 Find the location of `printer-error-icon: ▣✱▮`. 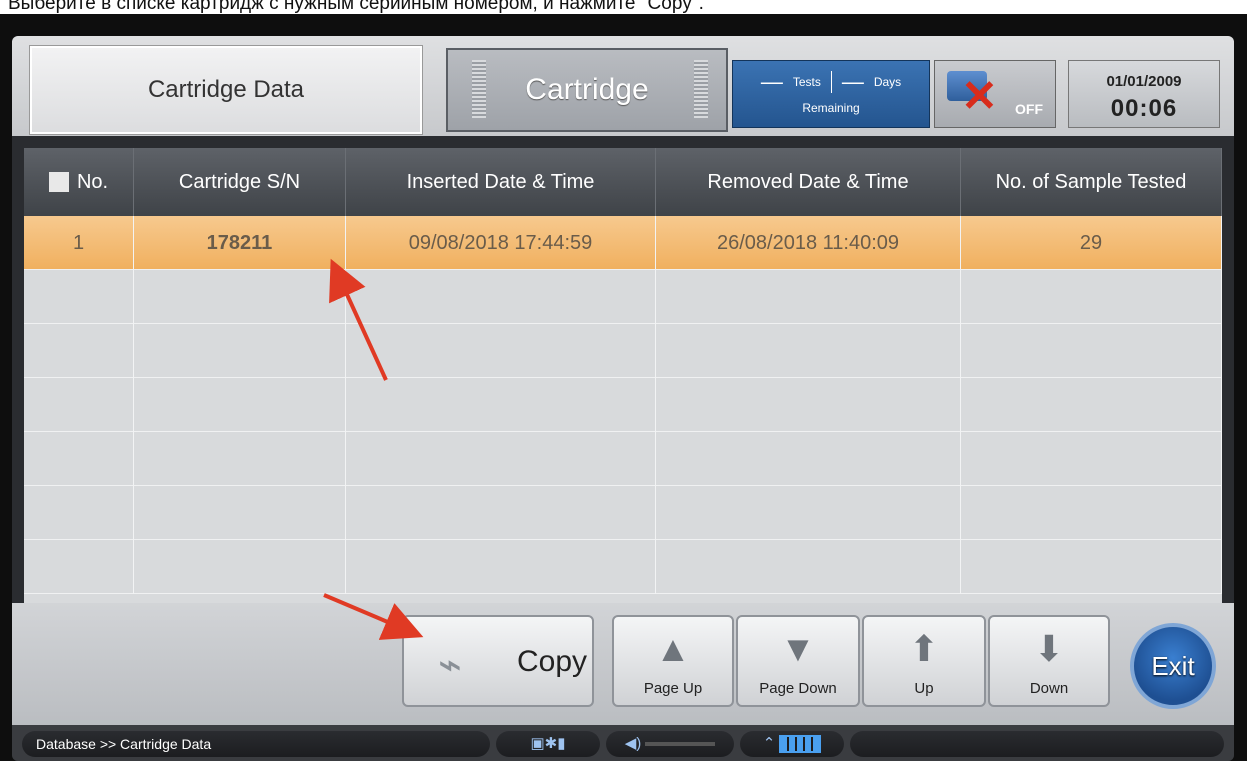

printer-error-icon: ▣✱▮ is located at coordinates (548, 743).